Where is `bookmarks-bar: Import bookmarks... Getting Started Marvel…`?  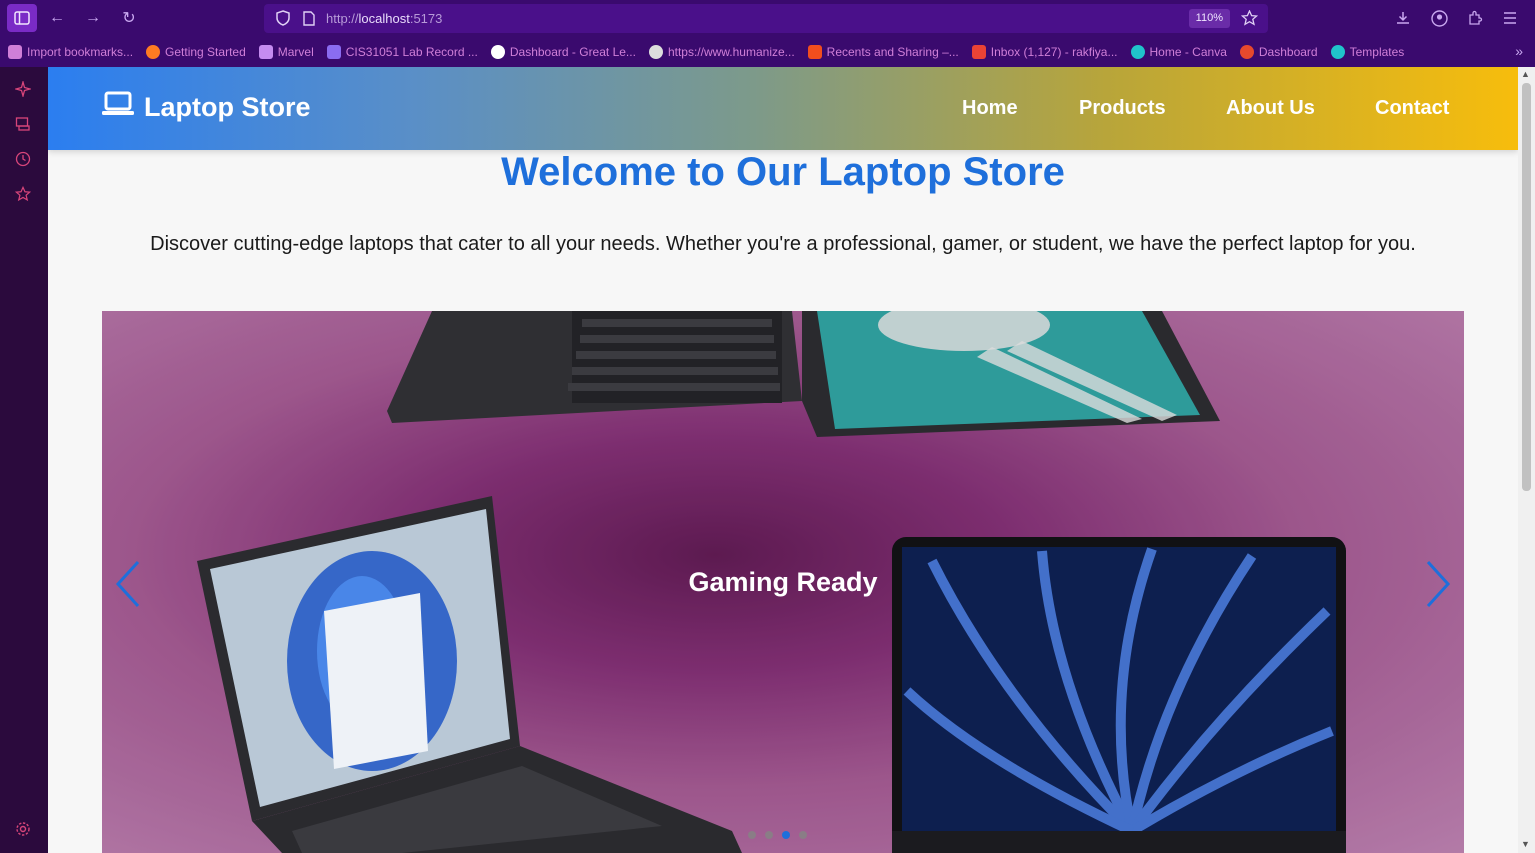
bookmarks-bar: Import bookmarks... Getting Started Marvel… is located at coordinates (767, 52).